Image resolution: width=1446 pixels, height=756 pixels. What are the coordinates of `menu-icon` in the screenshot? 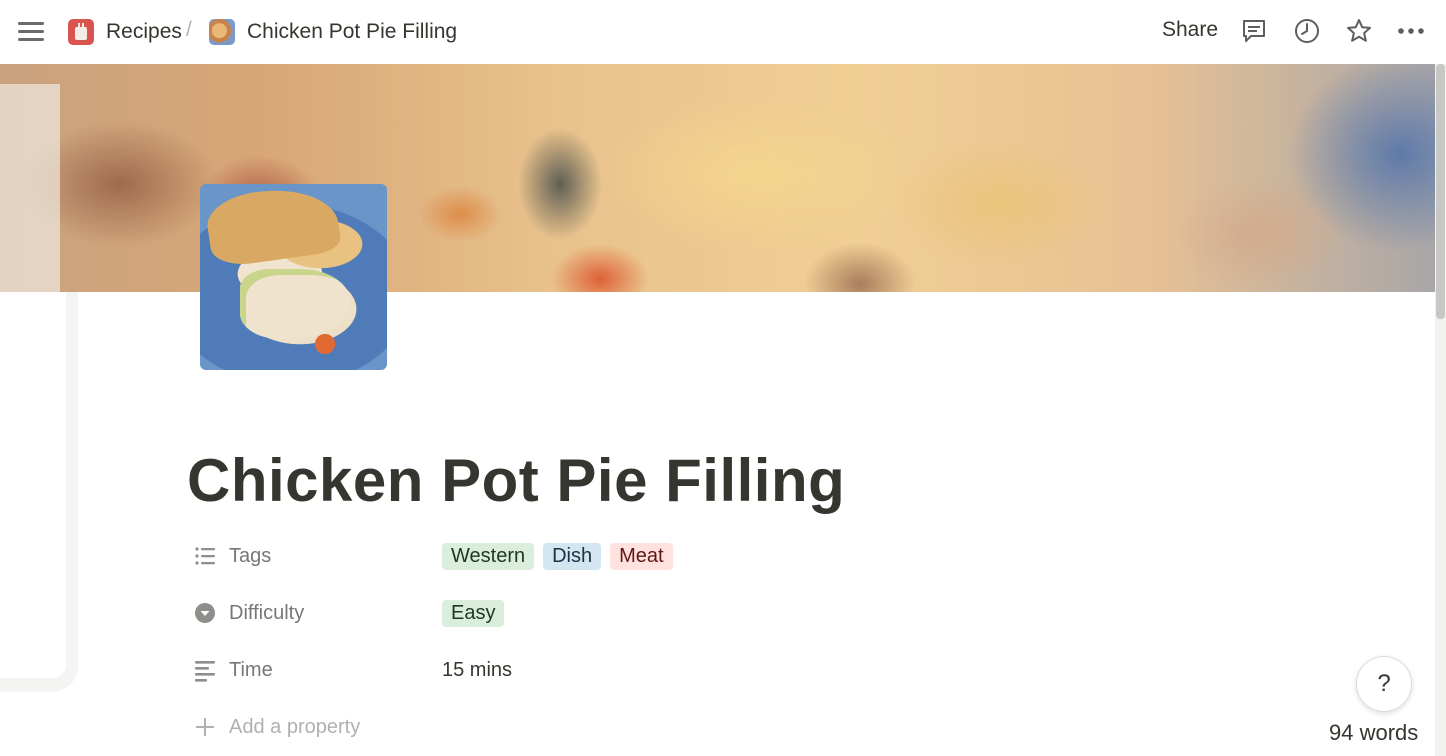 It's located at (31, 31).